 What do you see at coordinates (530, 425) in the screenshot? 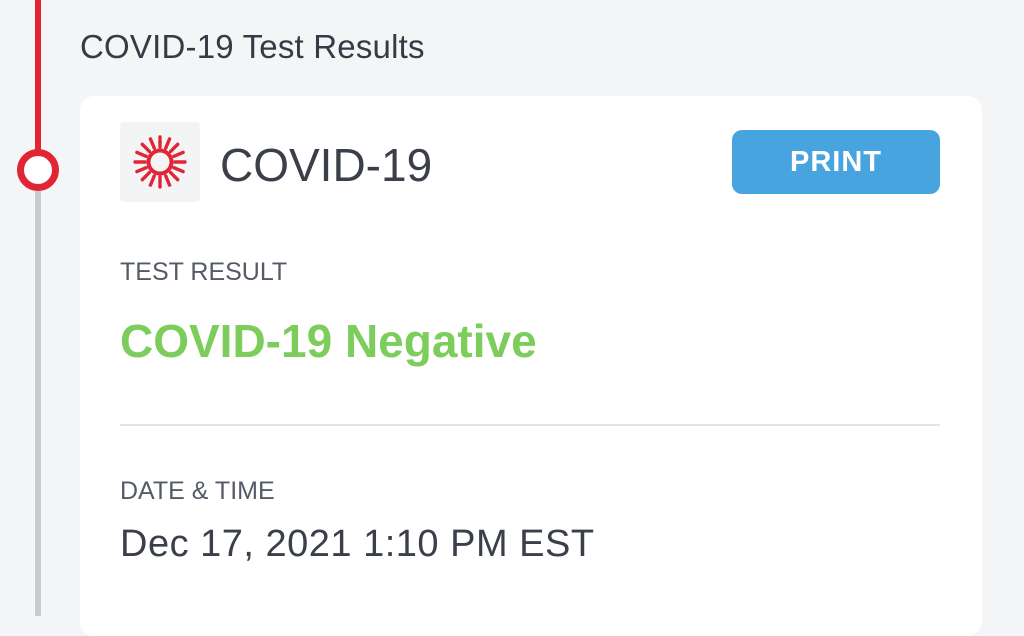
I see `divider` at bounding box center [530, 425].